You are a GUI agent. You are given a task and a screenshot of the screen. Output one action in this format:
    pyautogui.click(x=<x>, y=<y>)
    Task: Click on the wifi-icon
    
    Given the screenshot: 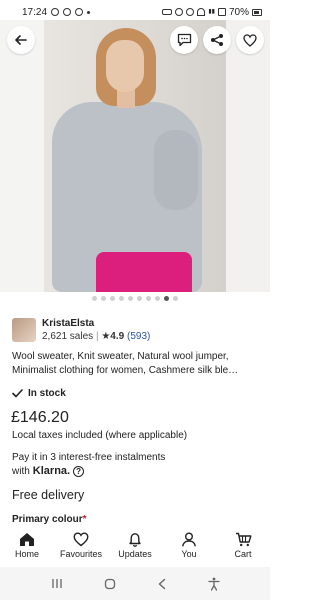 What is the action you would take?
    pyautogui.click(x=201, y=12)
    